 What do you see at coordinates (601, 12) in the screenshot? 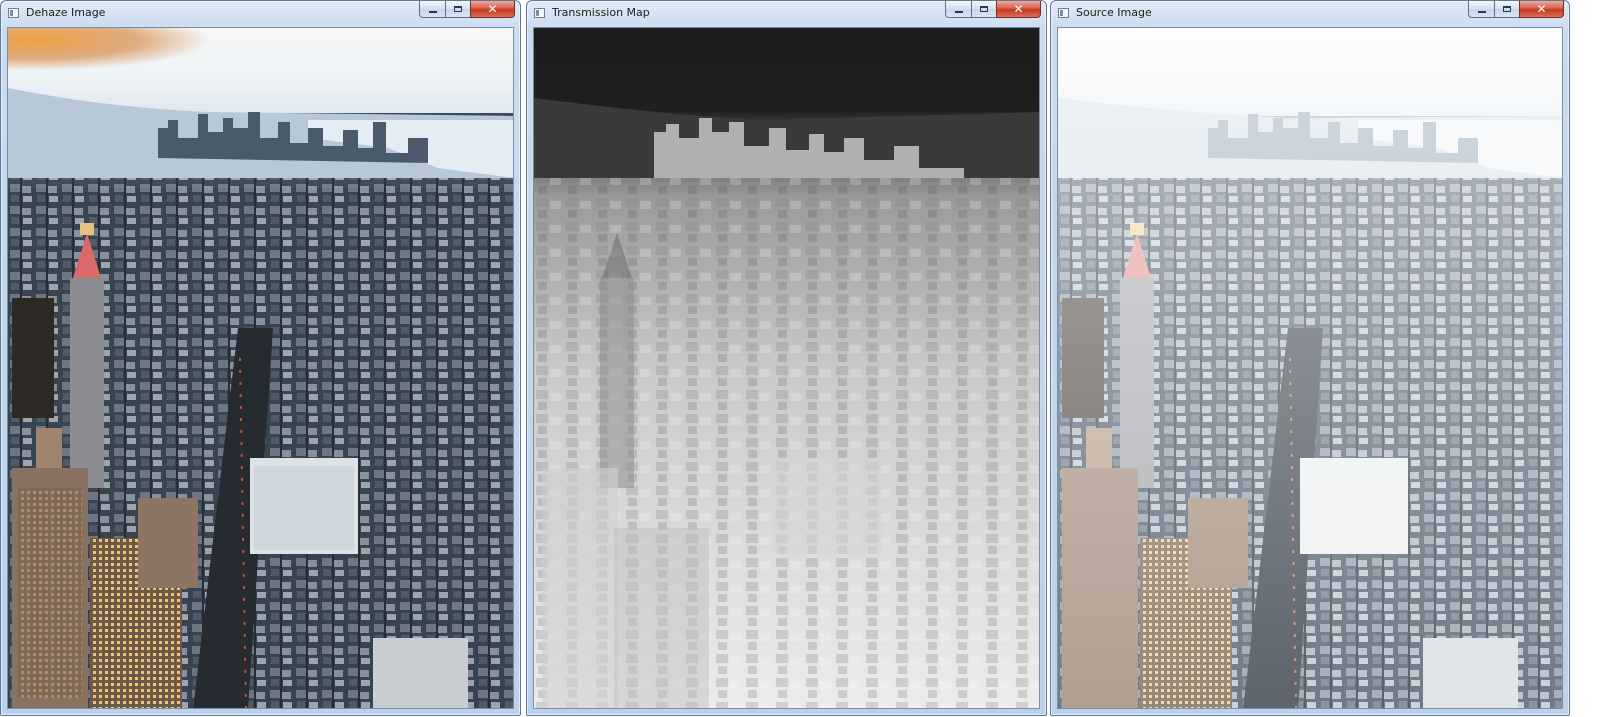
I see `transmission-window-title: Transmission Map` at bounding box center [601, 12].